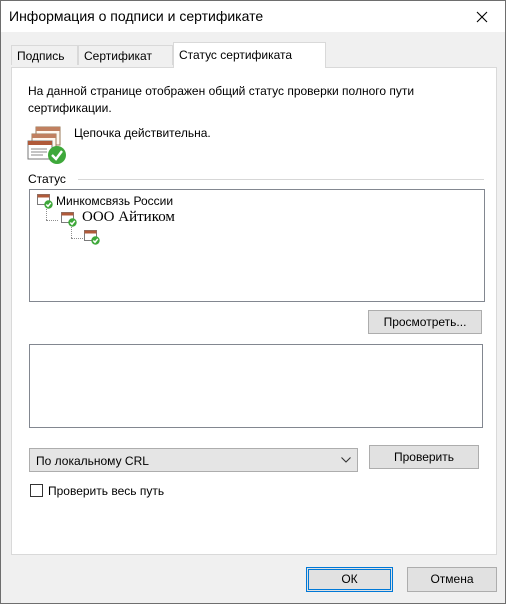 The height and width of the screenshot is (604, 506). What do you see at coordinates (136, 16) in the screenshot?
I see `window-title: Информация о подписи и сертификате` at bounding box center [136, 16].